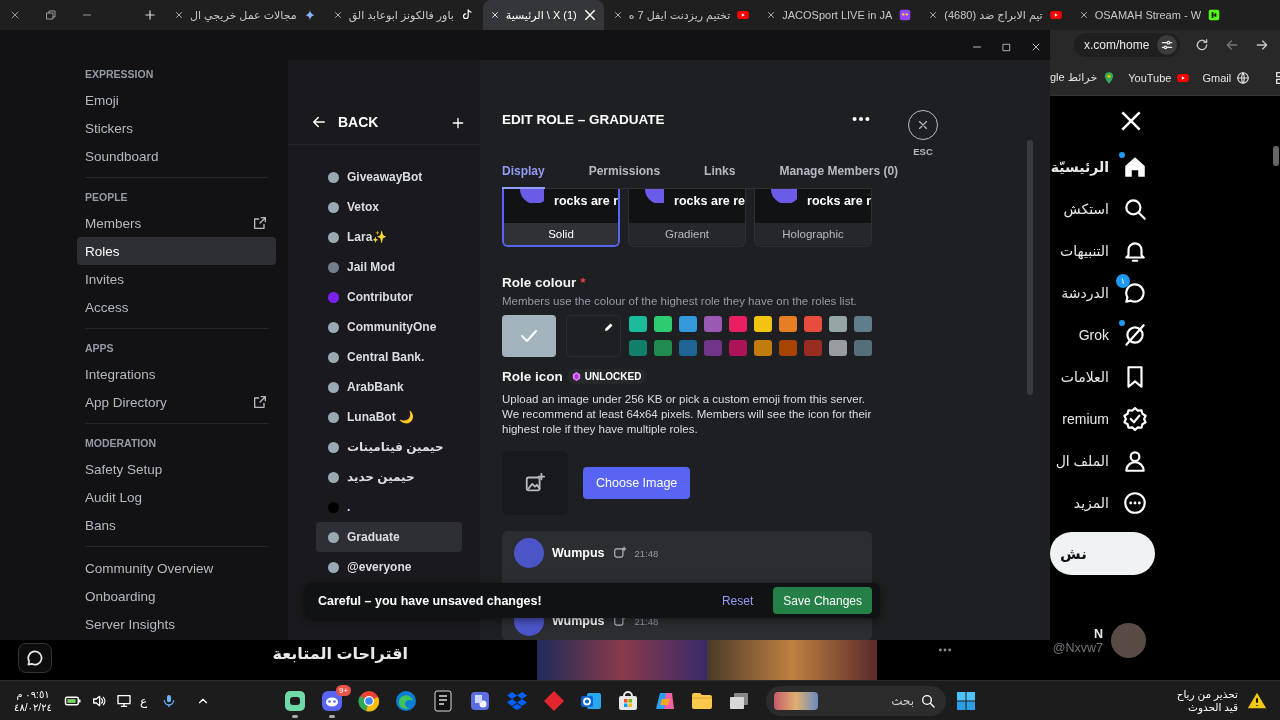 The height and width of the screenshot is (720, 1280). I want to click on maximize-icon, so click(1006, 47).